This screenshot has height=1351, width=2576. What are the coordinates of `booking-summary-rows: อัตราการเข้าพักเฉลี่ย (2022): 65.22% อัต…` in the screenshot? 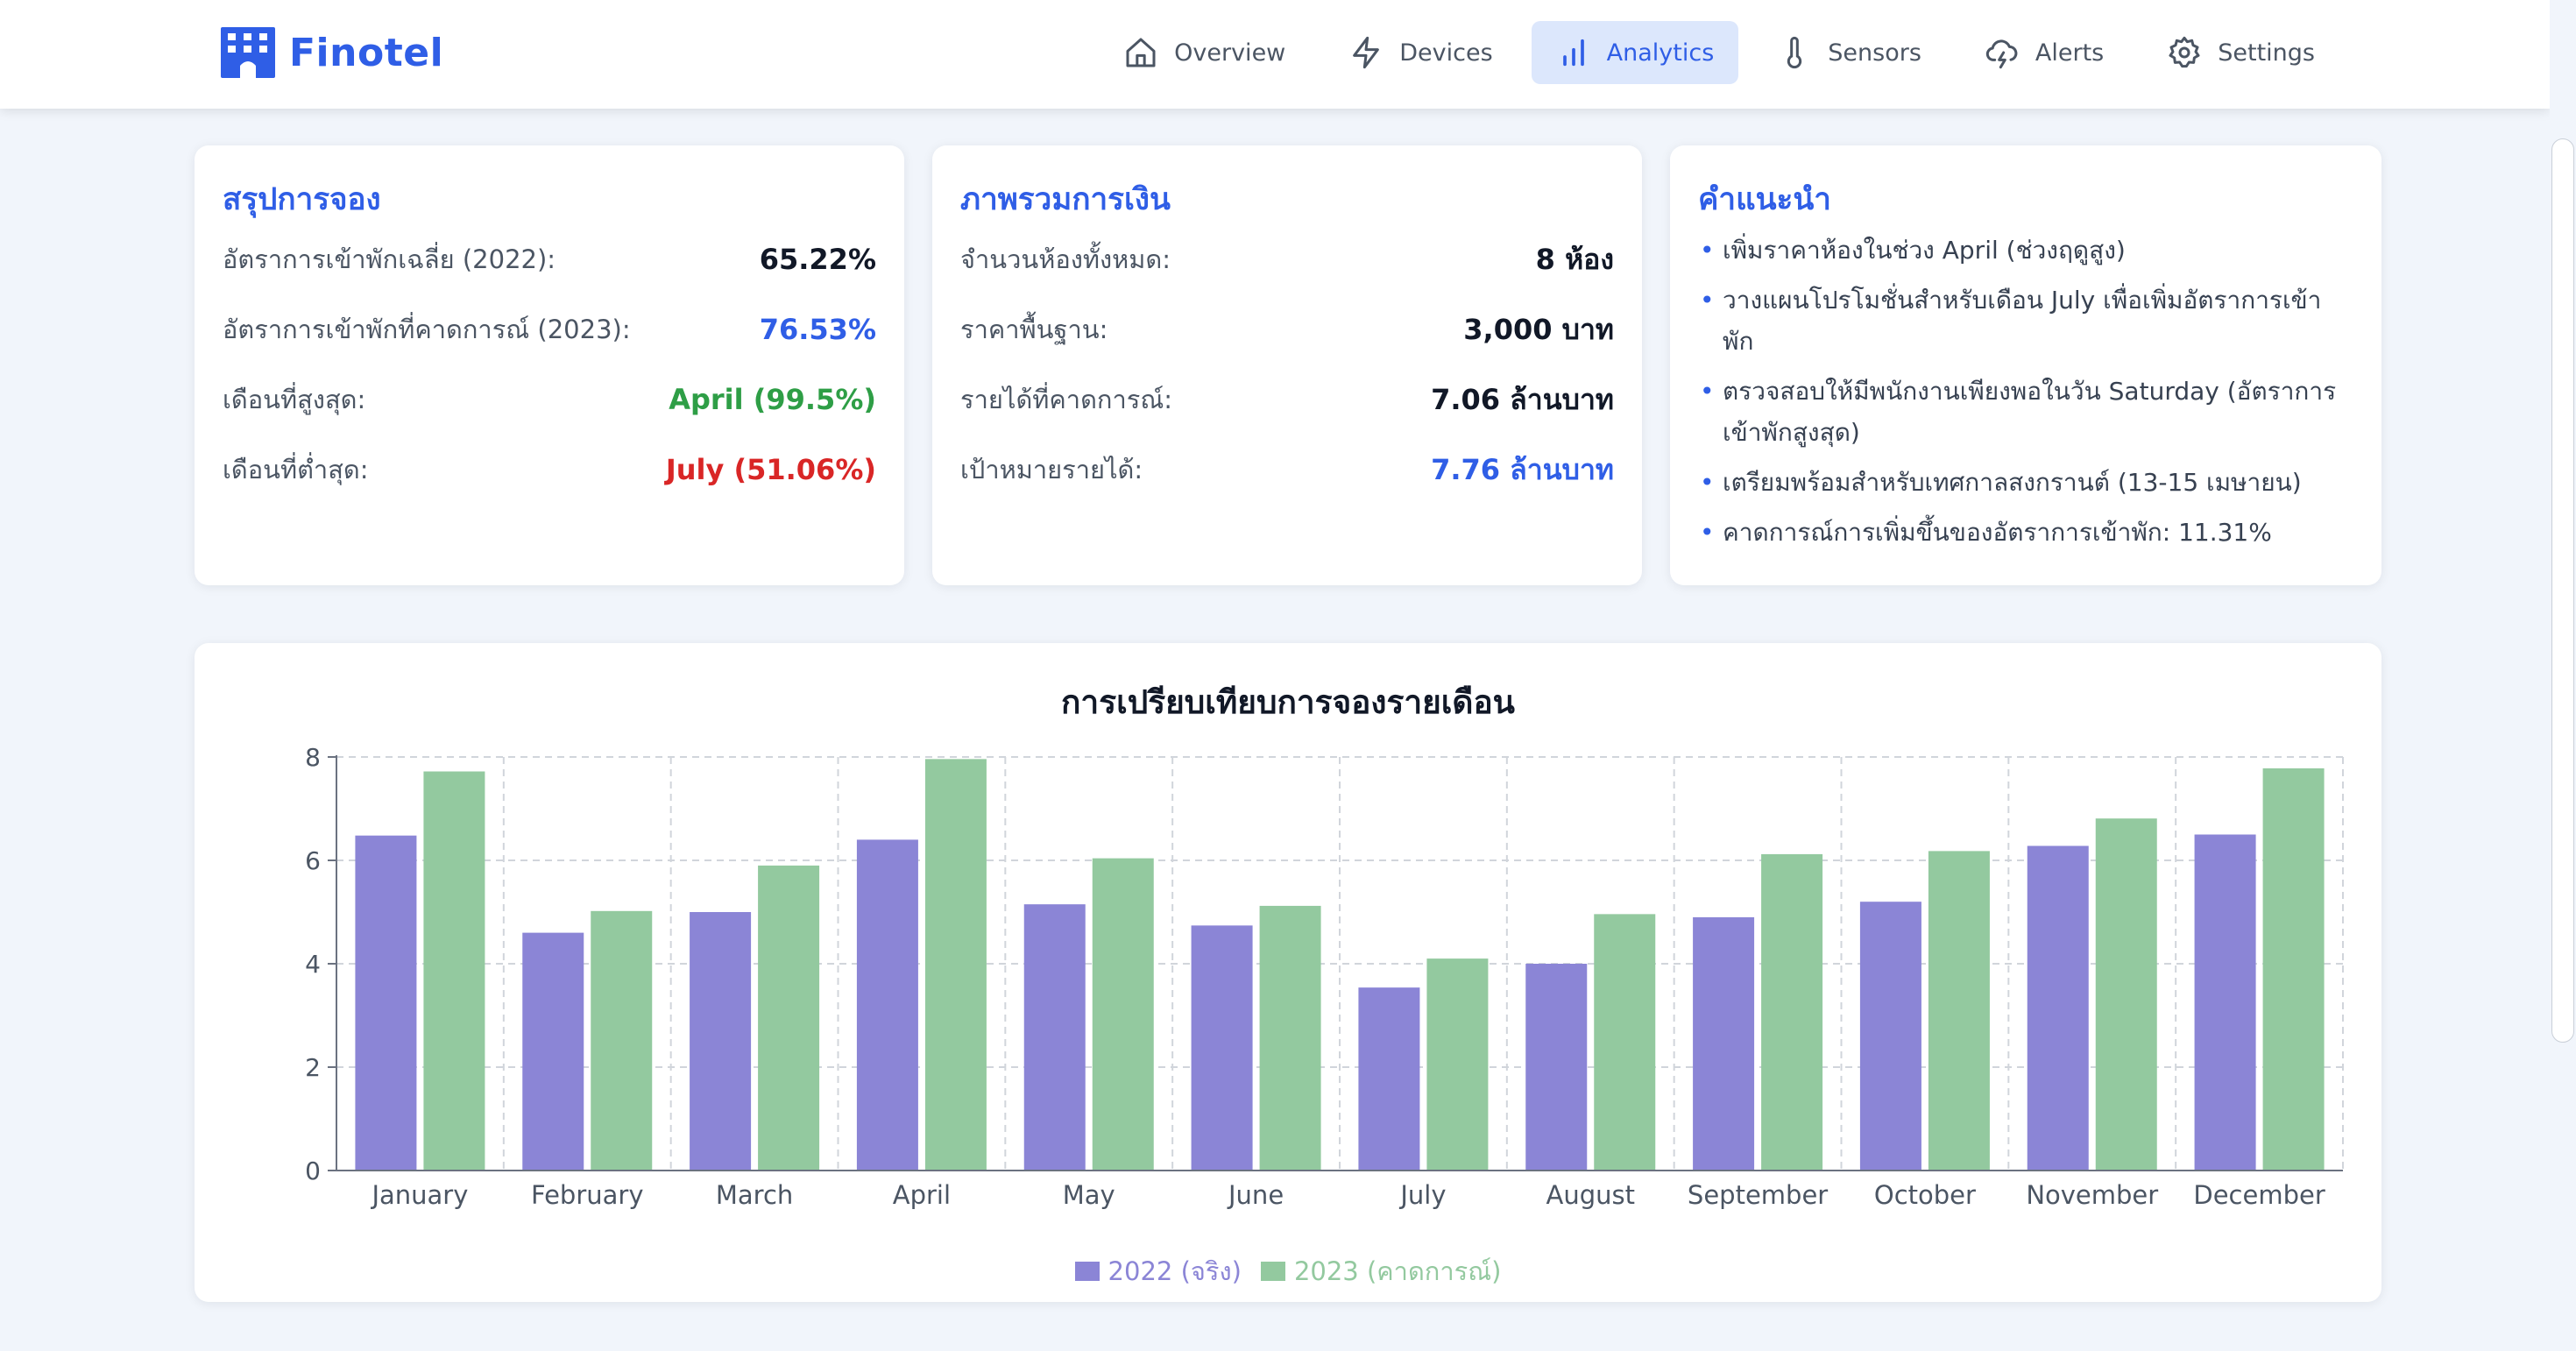 It's located at (549, 365).